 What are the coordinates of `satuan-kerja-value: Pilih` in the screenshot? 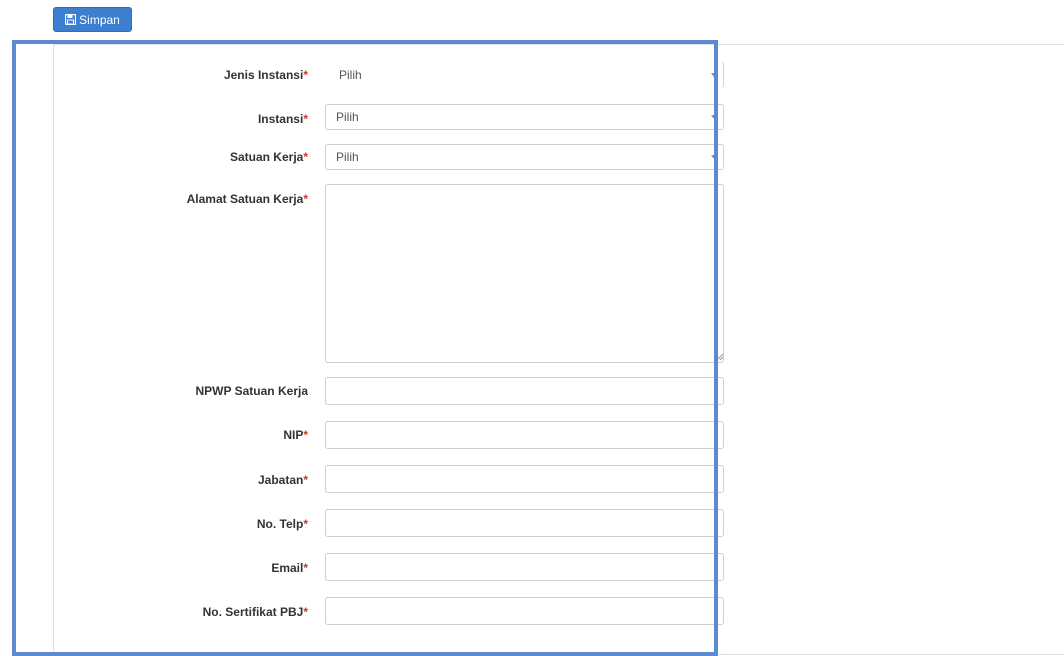 It's located at (347, 157).